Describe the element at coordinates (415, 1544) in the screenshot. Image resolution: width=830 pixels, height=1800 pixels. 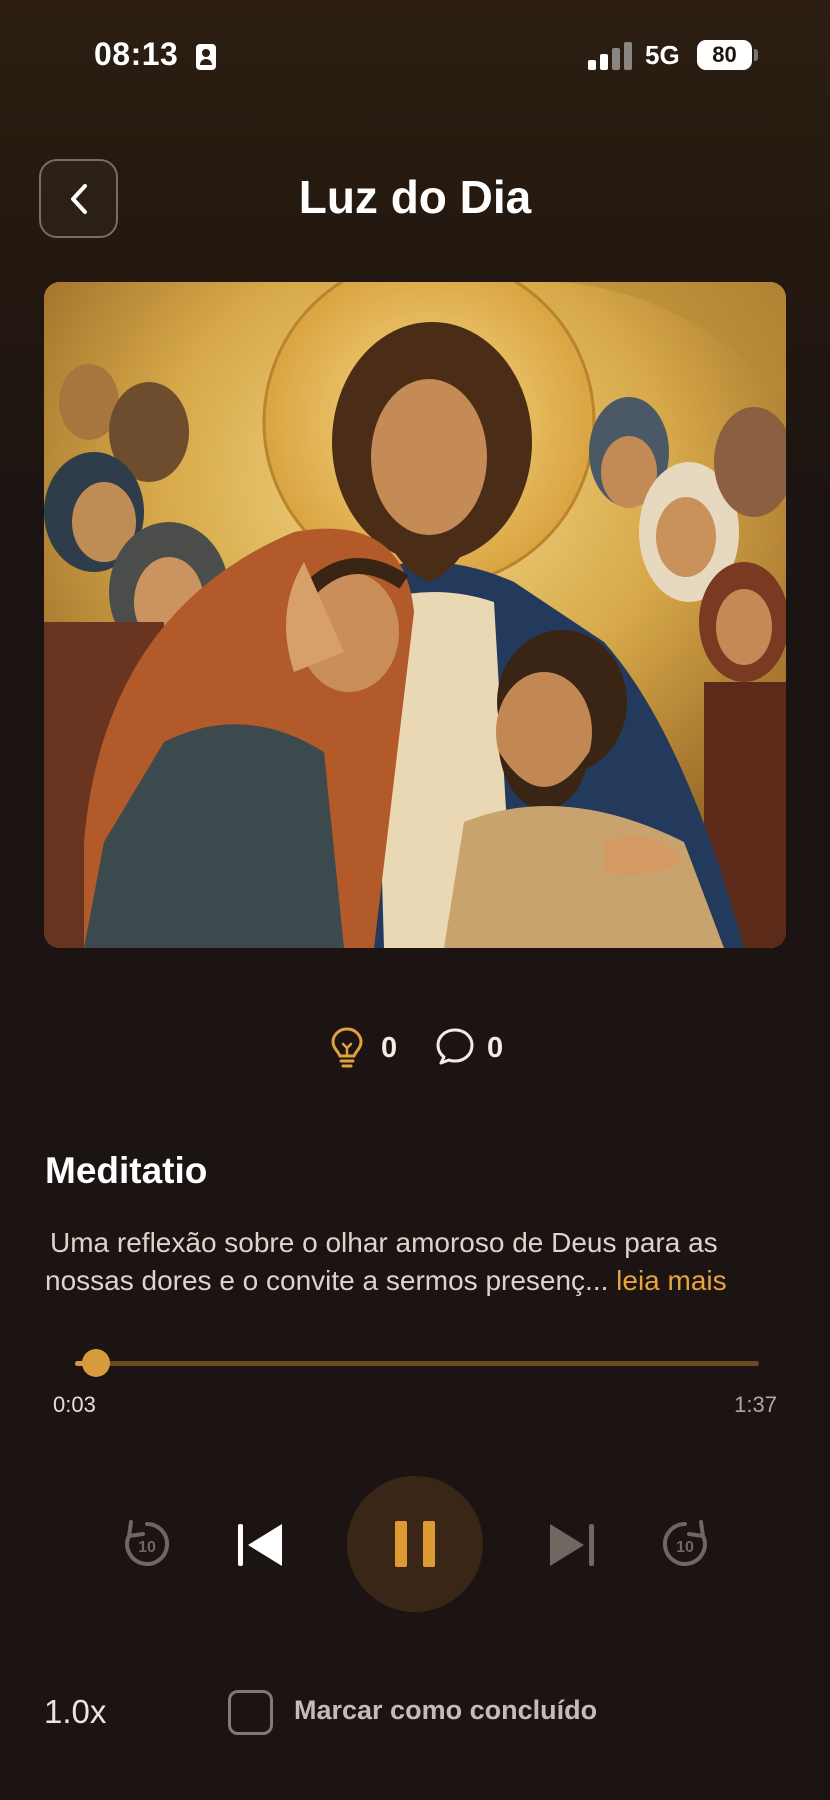
I see `pause-button` at that location.